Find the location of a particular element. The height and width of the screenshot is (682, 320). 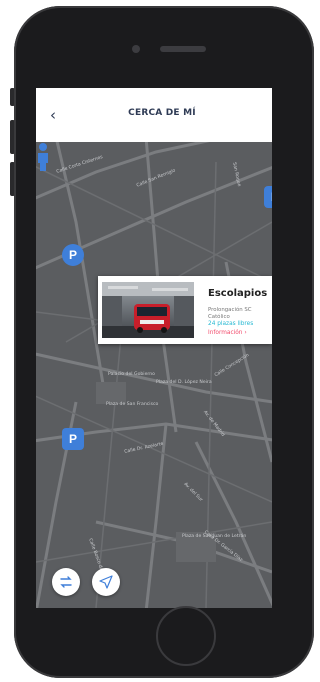

navigation-arrow-icon is located at coordinates (106, 582).